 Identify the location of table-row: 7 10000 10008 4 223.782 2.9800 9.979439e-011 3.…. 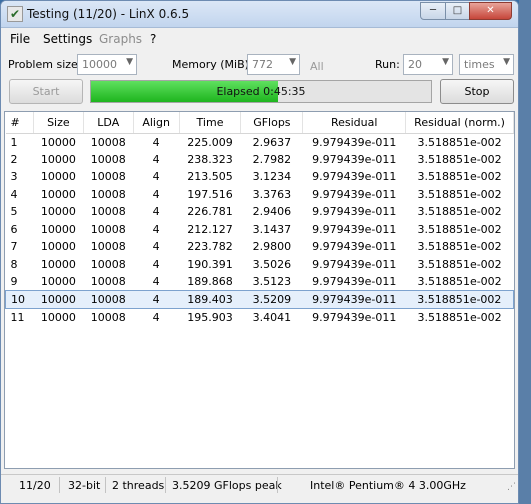
(260, 247).